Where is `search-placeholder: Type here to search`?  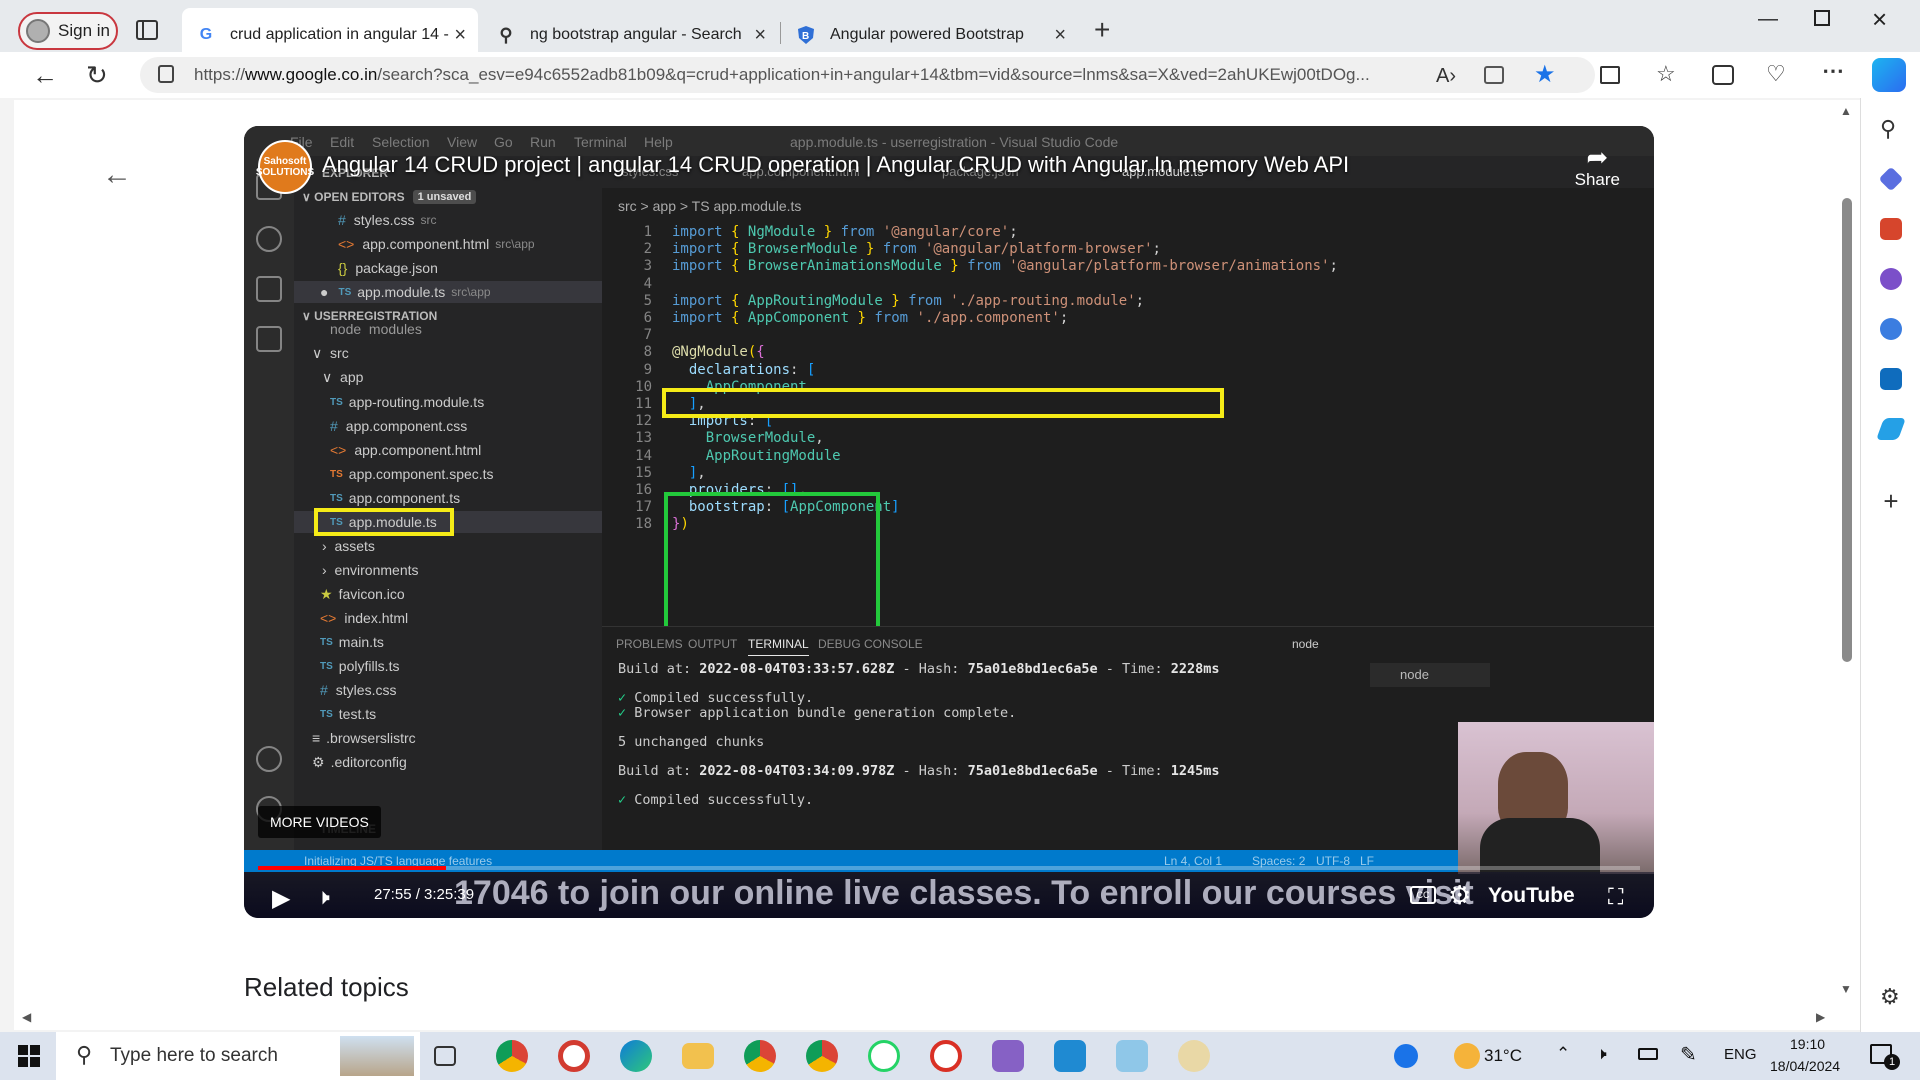
search-placeholder: Type here to search is located at coordinates (194, 1055).